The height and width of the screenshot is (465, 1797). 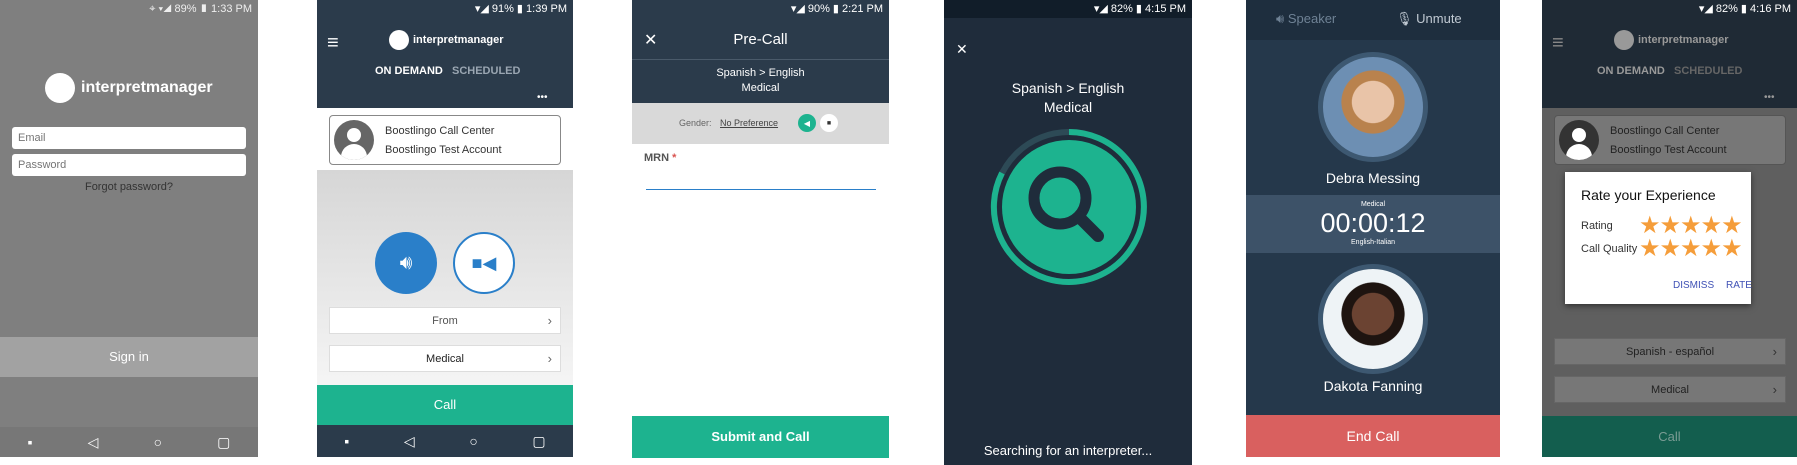 I want to click on dismiss-button: DISMISS, so click(x=1693, y=285).